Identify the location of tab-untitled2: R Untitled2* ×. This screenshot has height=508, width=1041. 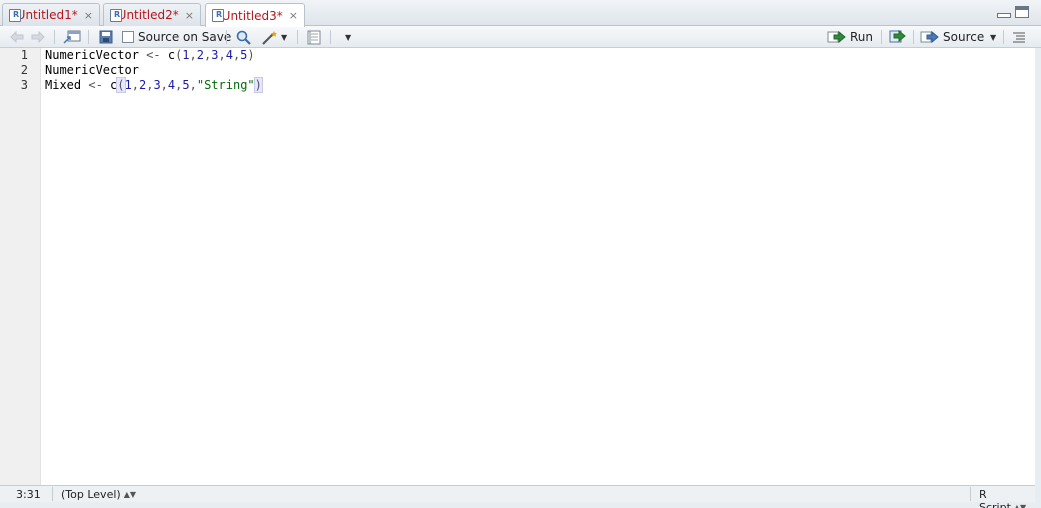
(152, 14).